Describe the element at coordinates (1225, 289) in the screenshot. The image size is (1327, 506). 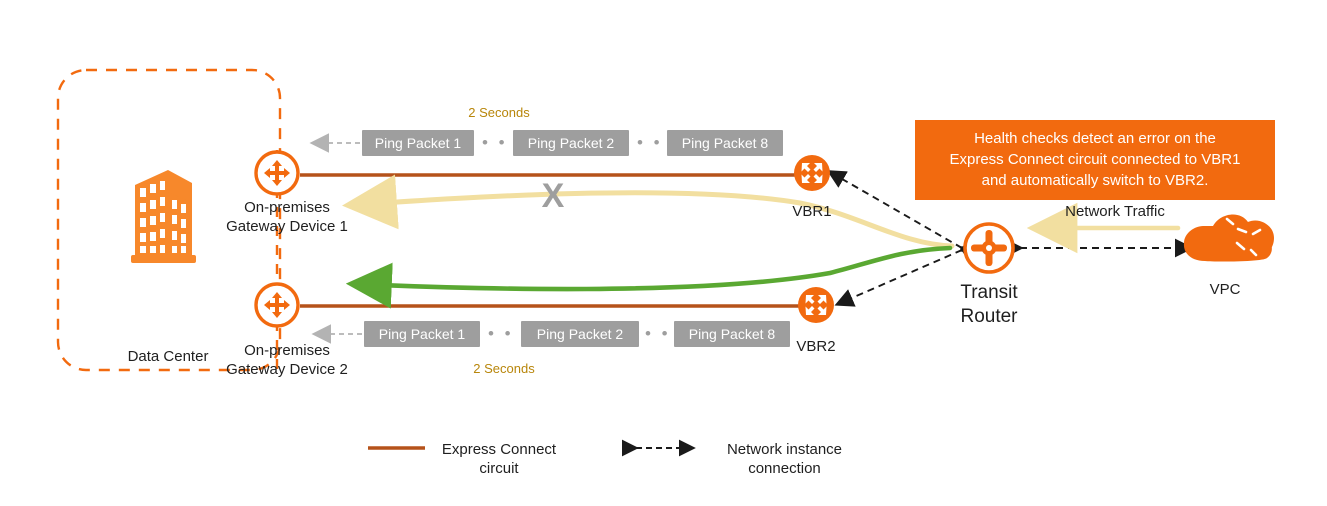
I see `vpc-label: VPC` at that location.